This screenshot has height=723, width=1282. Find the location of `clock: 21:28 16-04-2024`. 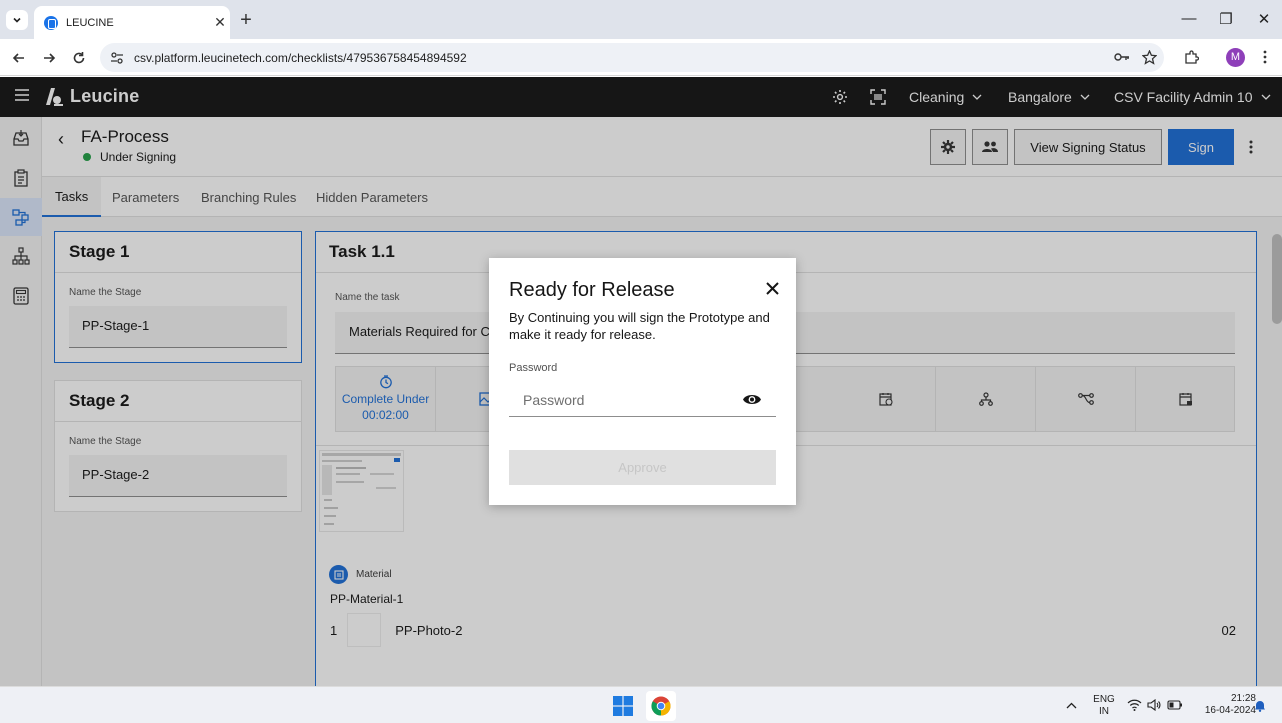

clock: 21:28 16-04-2024 is located at coordinates (1223, 705).